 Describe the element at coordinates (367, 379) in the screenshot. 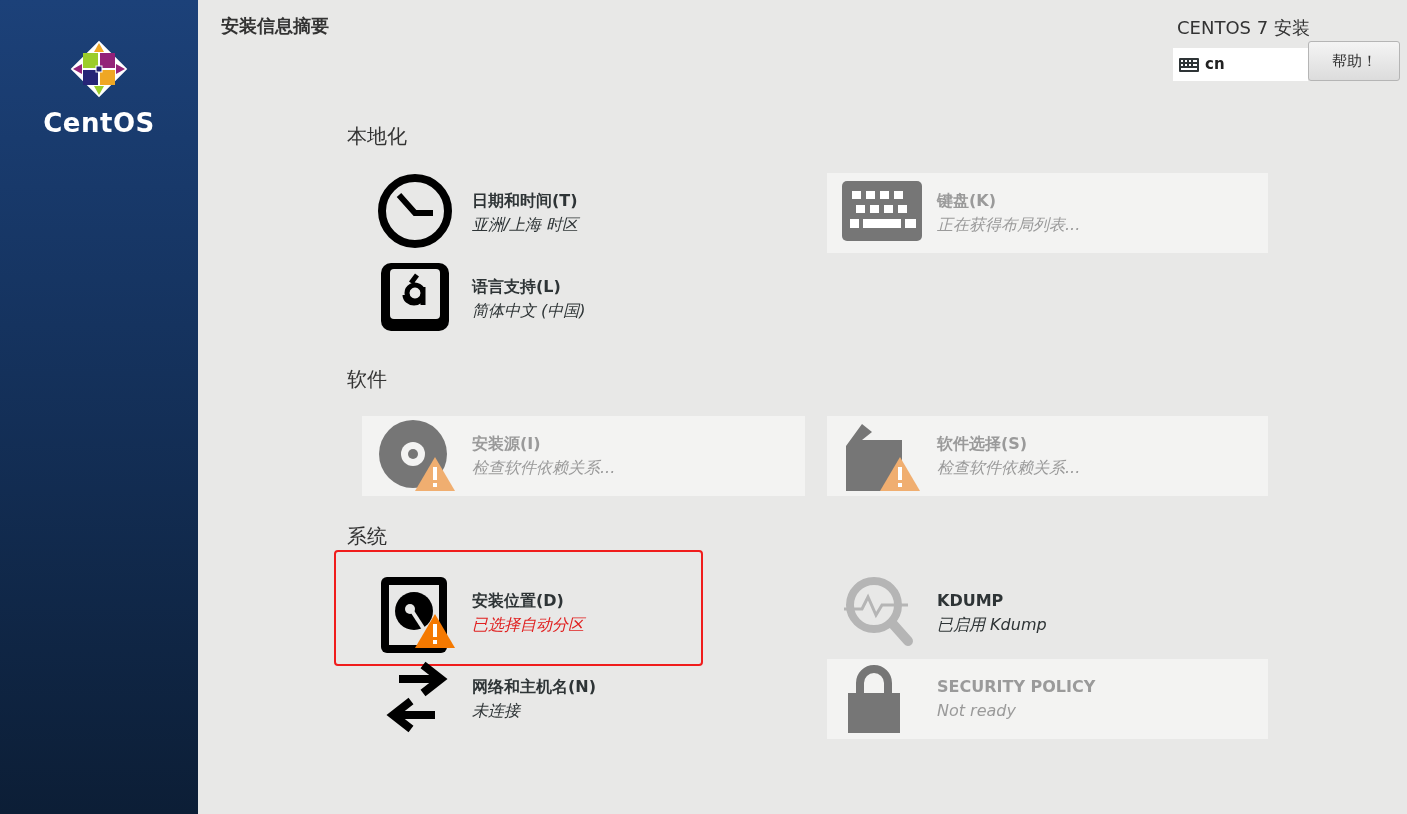

I see `section-heading: 软件` at that location.